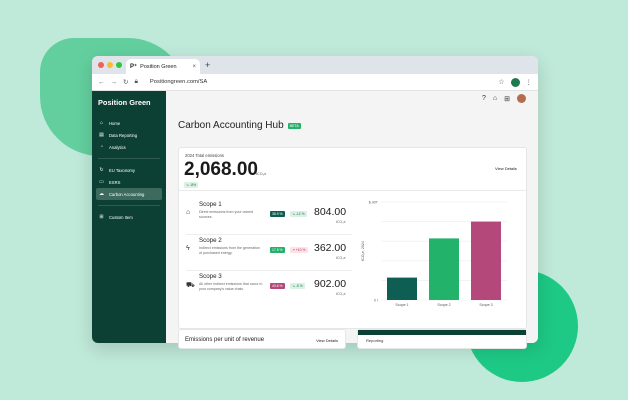 This screenshot has width=628, height=400. What do you see at coordinates (376, 301) in the screenshot?
I see `y-tick-label: 0 t` at bounding box center [376, 301].